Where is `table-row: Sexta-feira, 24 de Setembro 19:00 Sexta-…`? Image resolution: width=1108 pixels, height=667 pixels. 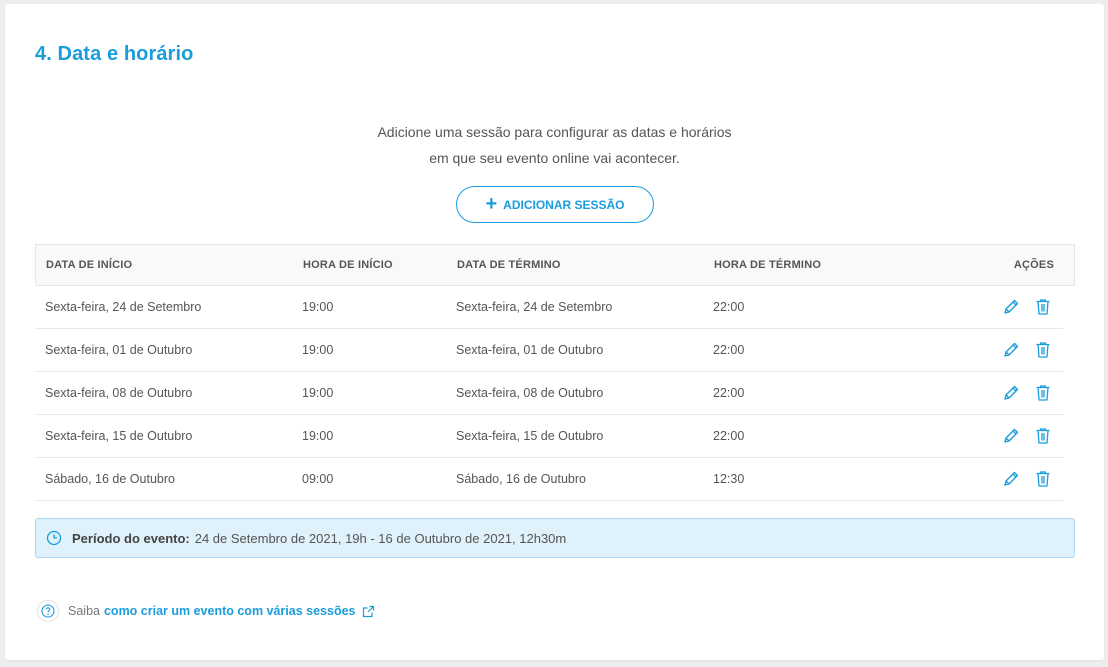
table-row: Sexta-feira, 24 de Setembro 19:00 Sexta-… is located at coordinates (549, 307).